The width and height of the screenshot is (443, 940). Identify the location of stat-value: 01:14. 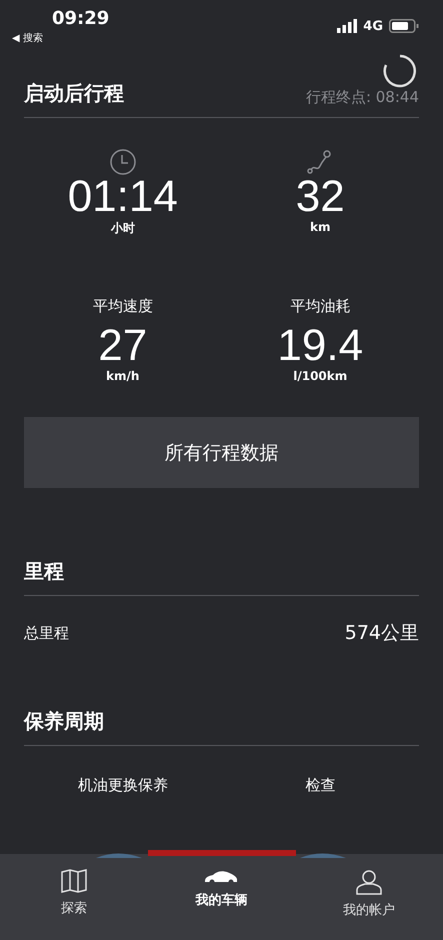
(123, 197).